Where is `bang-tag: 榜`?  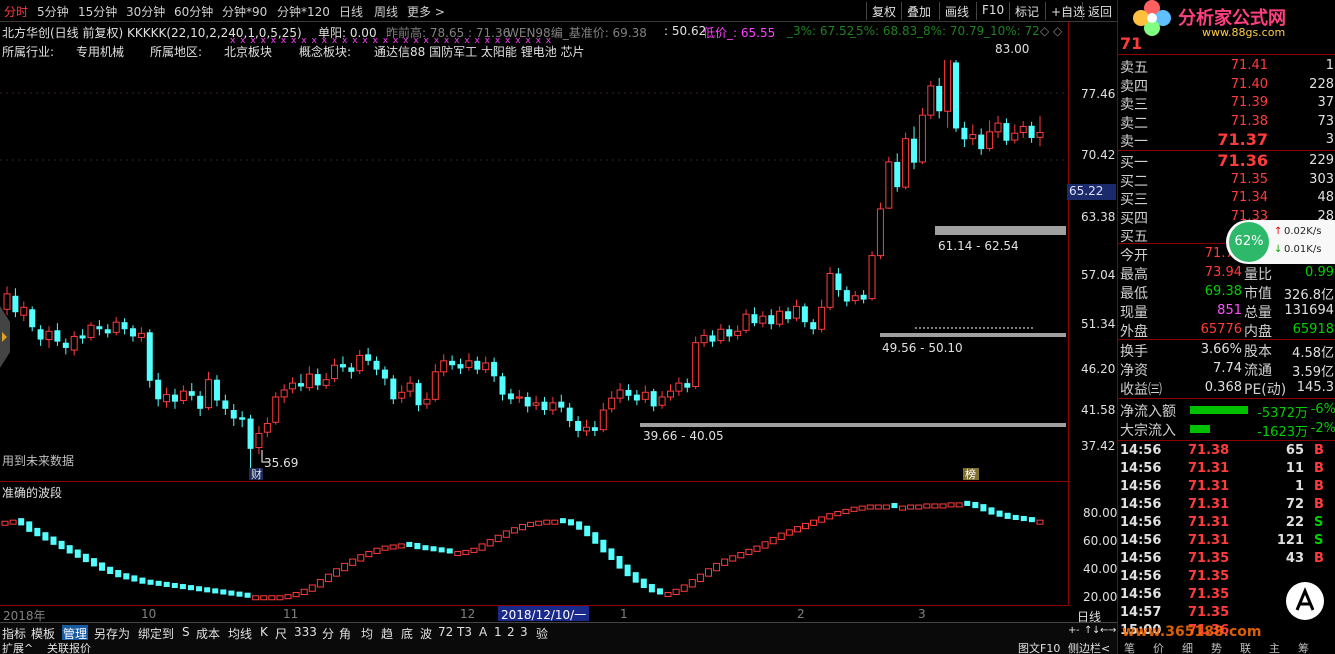
bang-tag: 榜 is located at coordinates (970, 473).